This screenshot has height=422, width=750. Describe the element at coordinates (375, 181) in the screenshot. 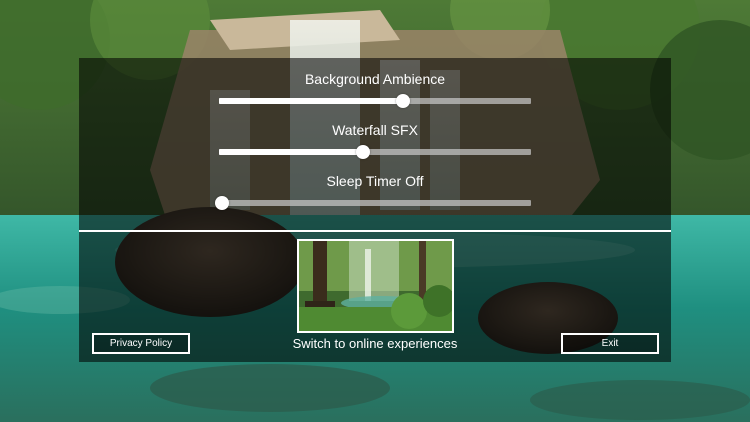

I see `sleep-timer-label: Sleep Timer Off` at that location.